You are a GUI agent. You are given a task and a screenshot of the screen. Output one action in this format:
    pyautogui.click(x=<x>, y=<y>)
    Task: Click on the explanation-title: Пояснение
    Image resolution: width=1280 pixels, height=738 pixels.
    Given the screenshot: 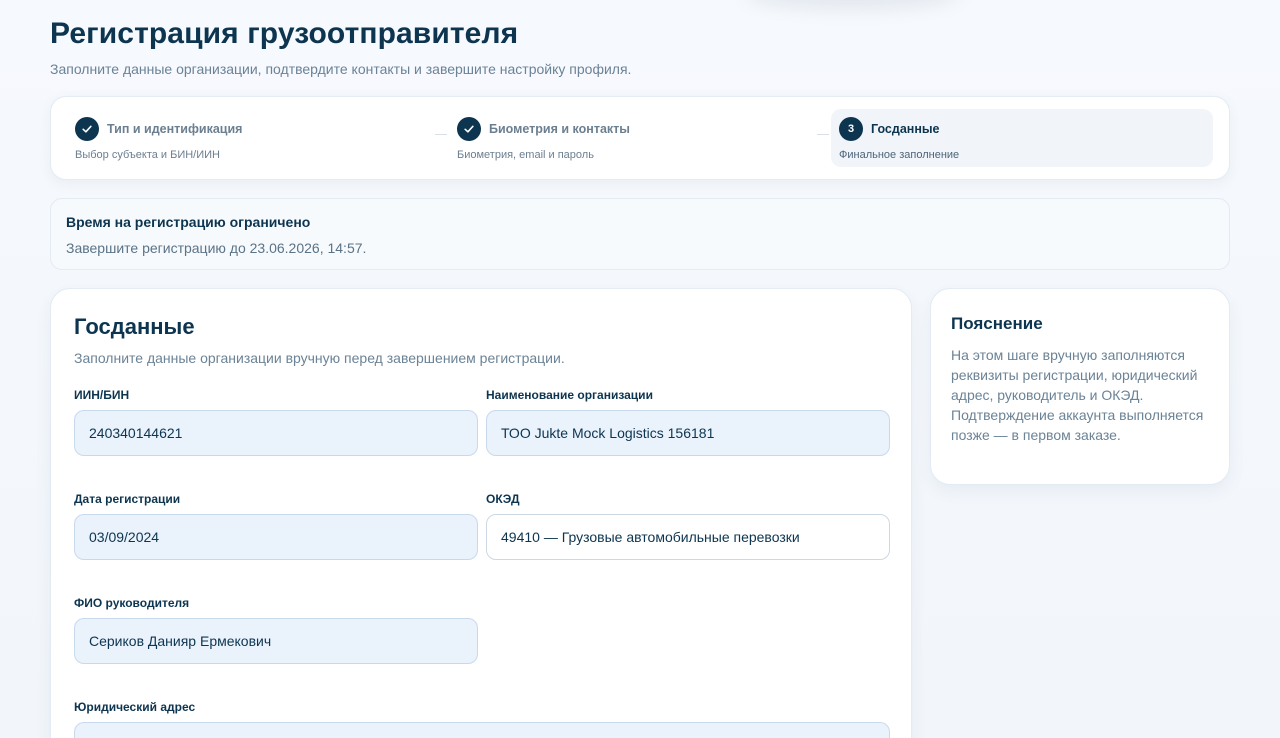 What is the action you would take?
    pyautogui.click(x=997, y=323)
    